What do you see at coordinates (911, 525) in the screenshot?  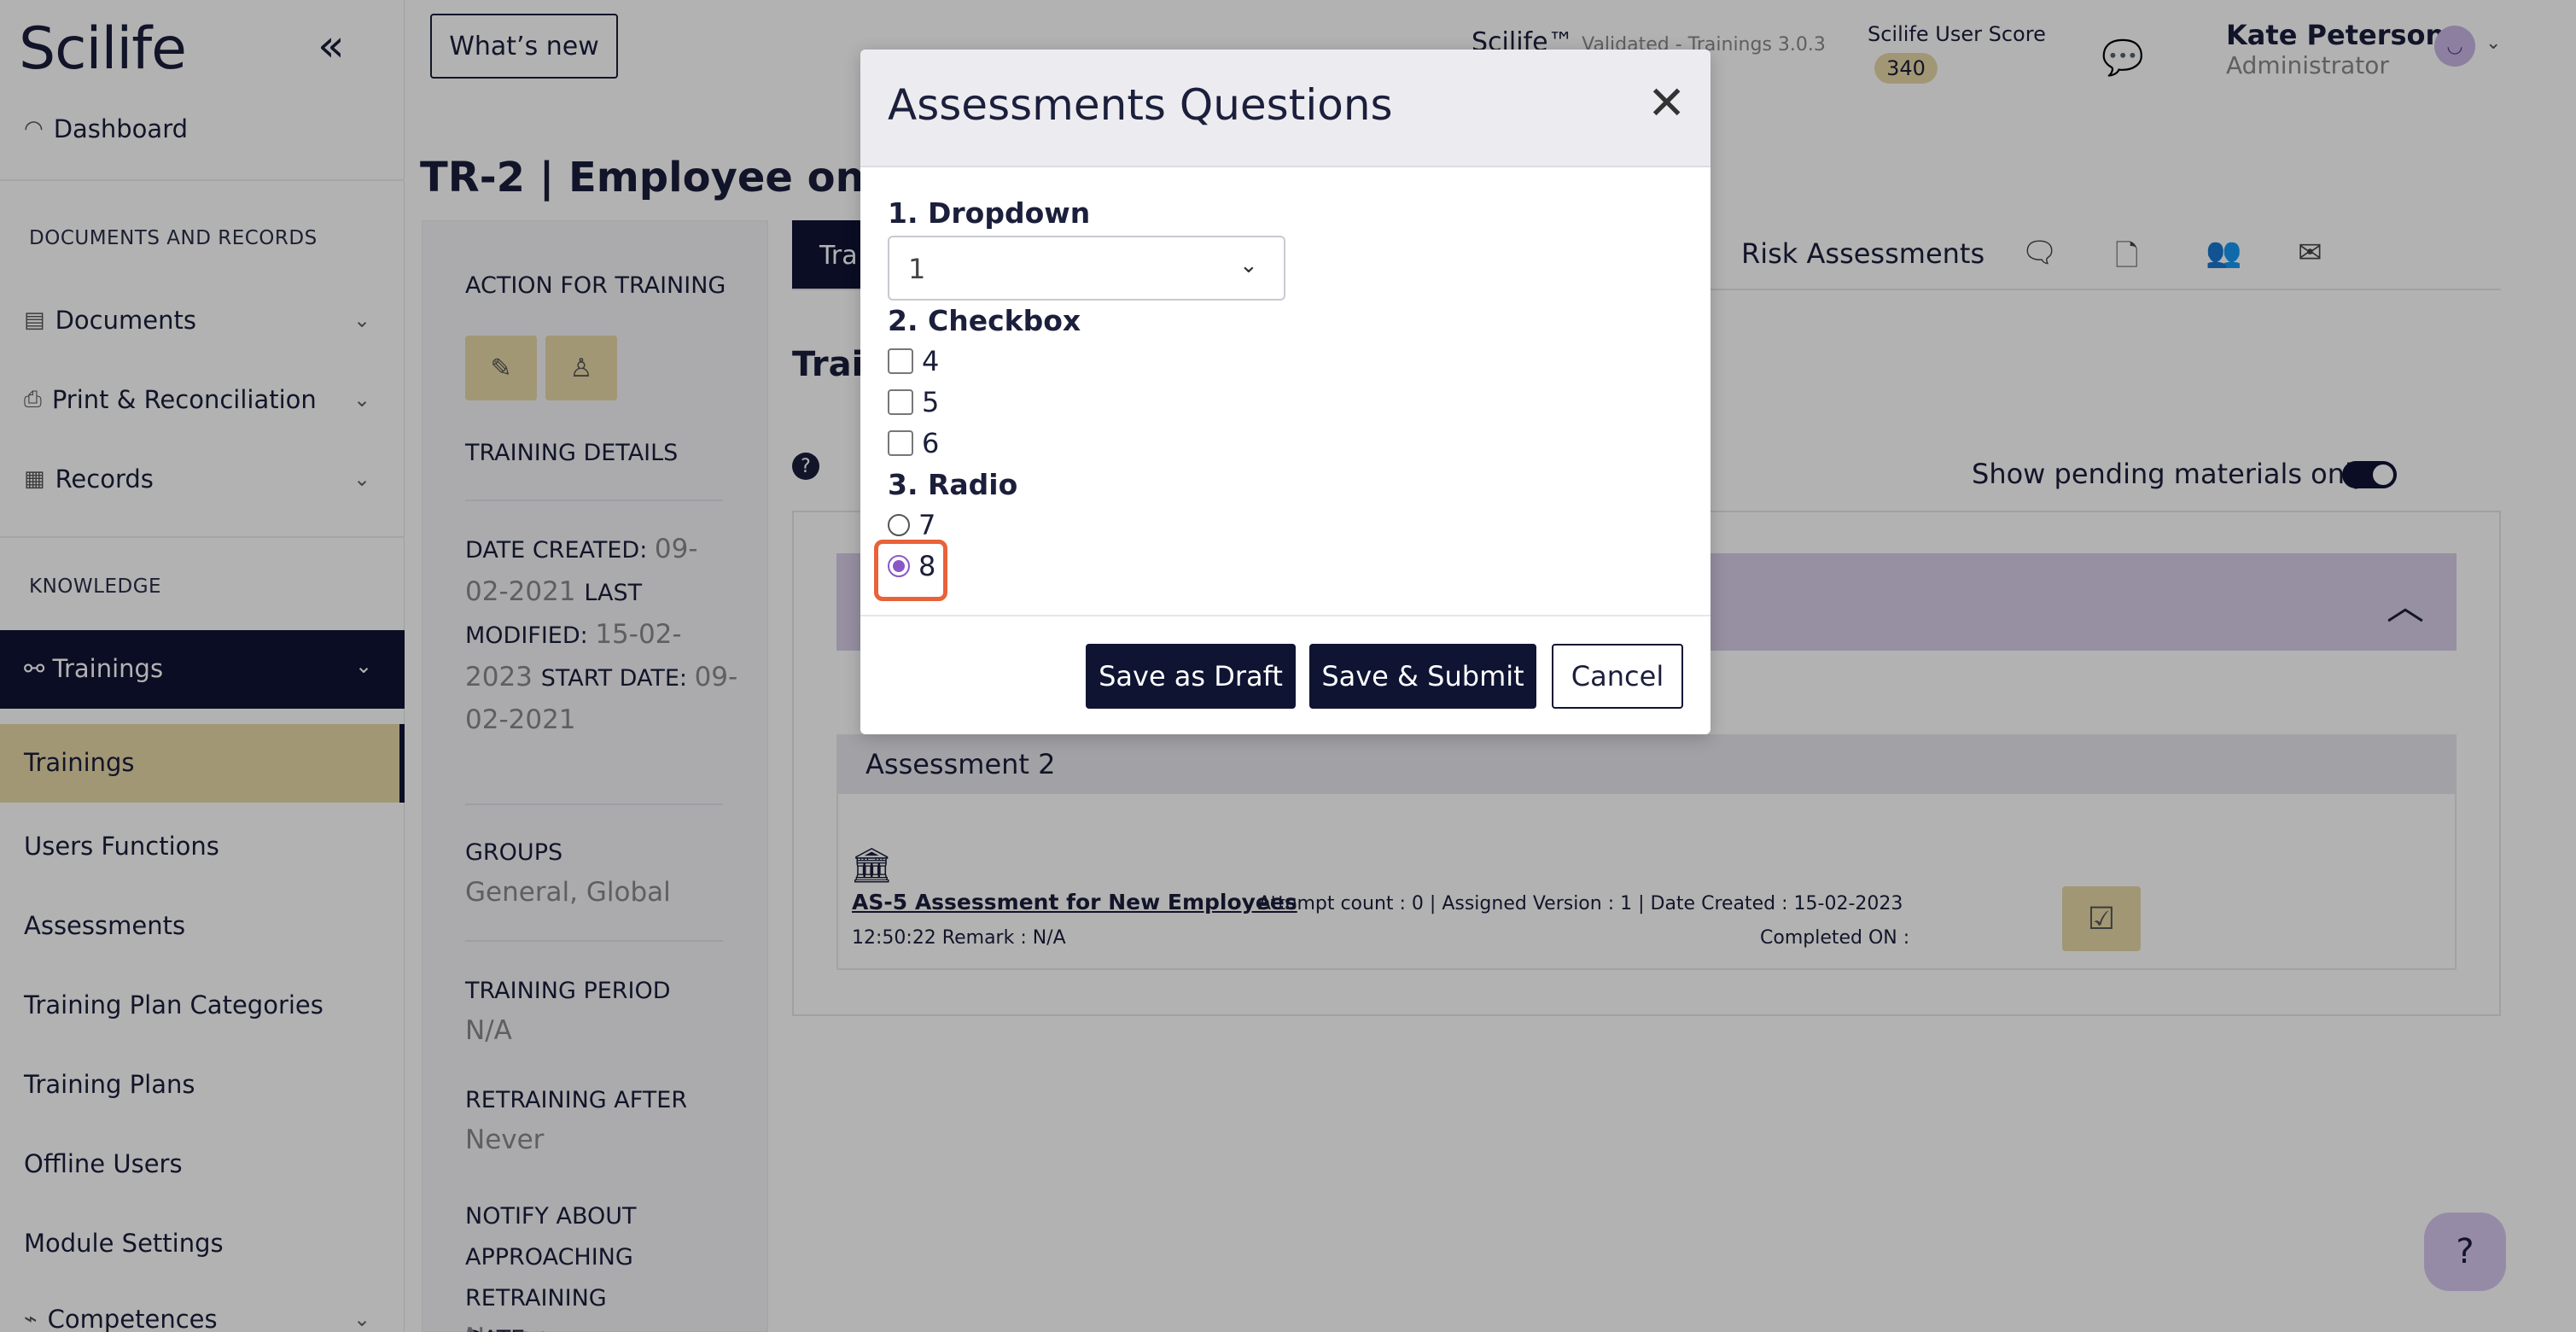 I see `radio-option-7: 7` at bounding box center [911, 525].